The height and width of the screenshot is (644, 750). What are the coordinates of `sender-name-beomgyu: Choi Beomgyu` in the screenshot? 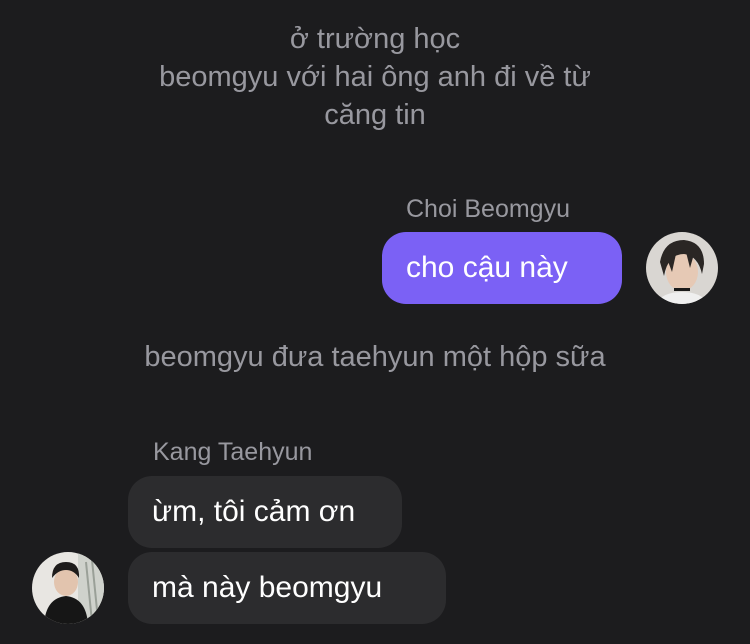 It's located at (488, 209).